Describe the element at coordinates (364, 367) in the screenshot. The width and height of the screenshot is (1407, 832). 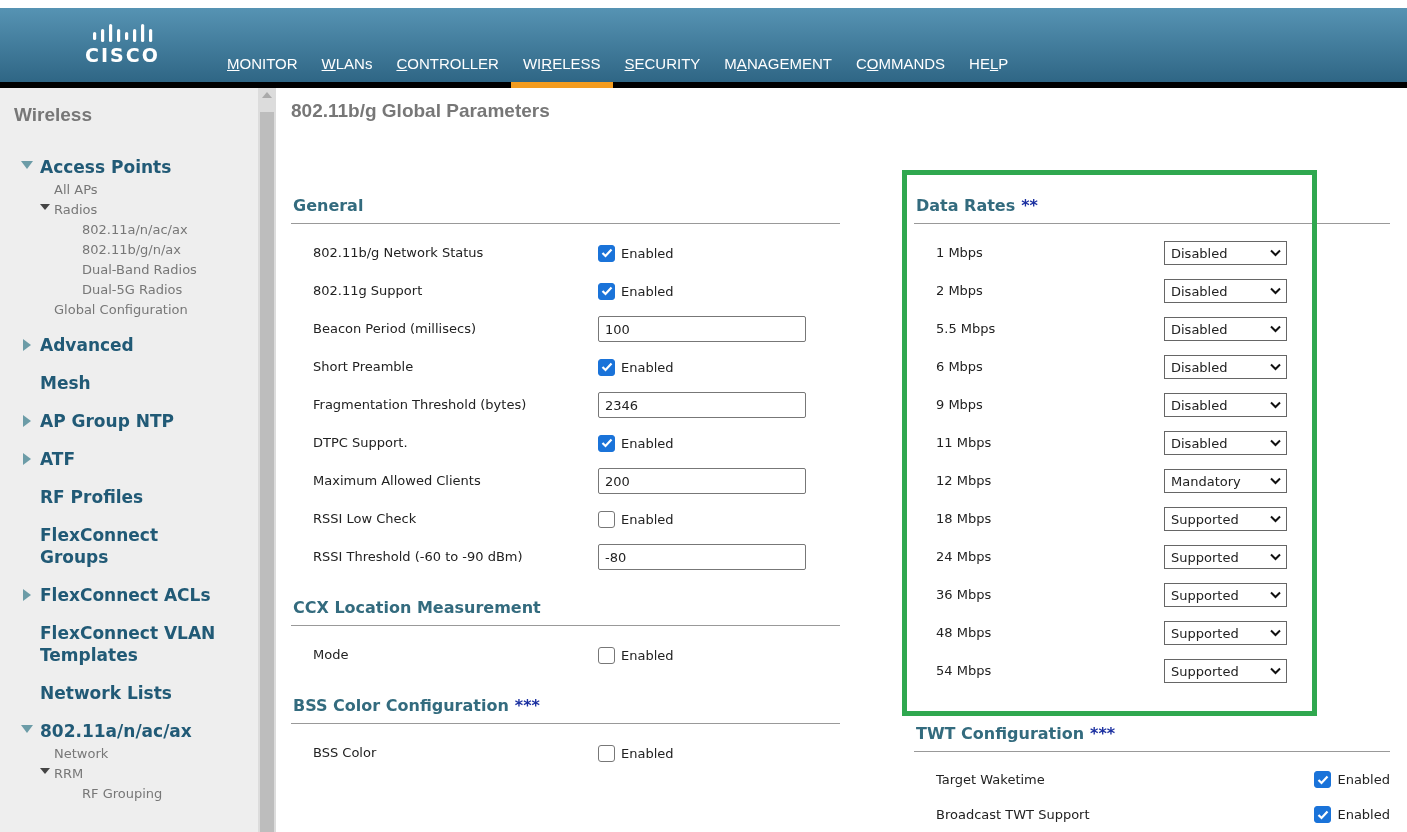
I see `field-label: Short Preamble` at that location.